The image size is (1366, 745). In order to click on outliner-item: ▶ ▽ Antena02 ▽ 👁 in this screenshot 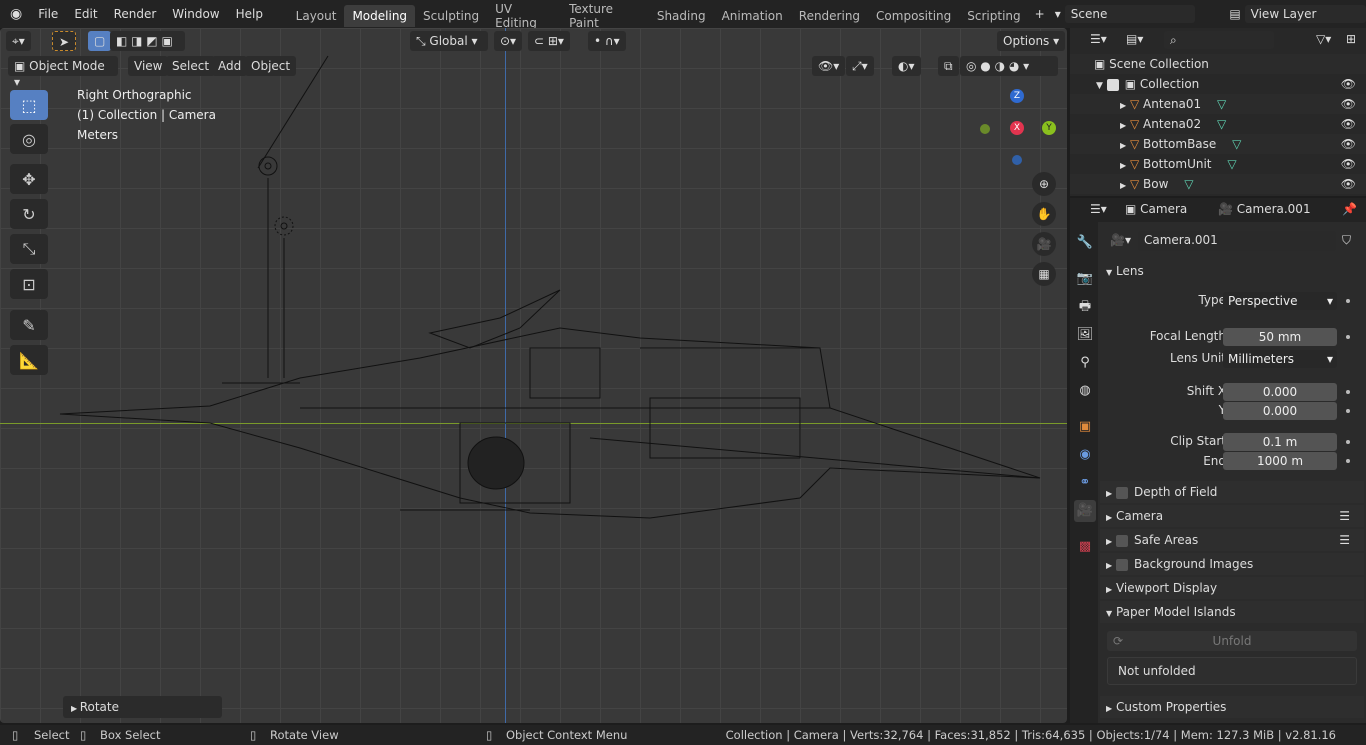, I will do `click(1218, 124)`.